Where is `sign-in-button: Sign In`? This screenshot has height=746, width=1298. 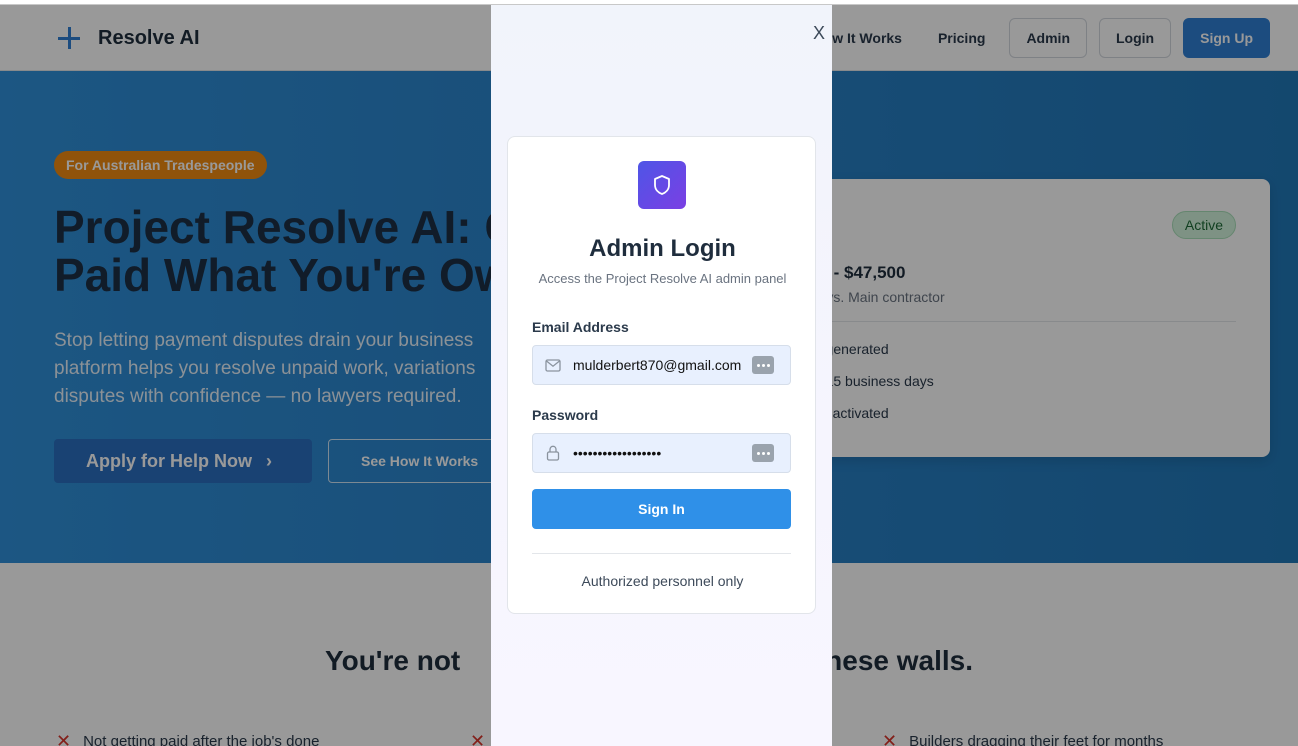 sign-in-button: Sign In is located at coordinates (661, 509).